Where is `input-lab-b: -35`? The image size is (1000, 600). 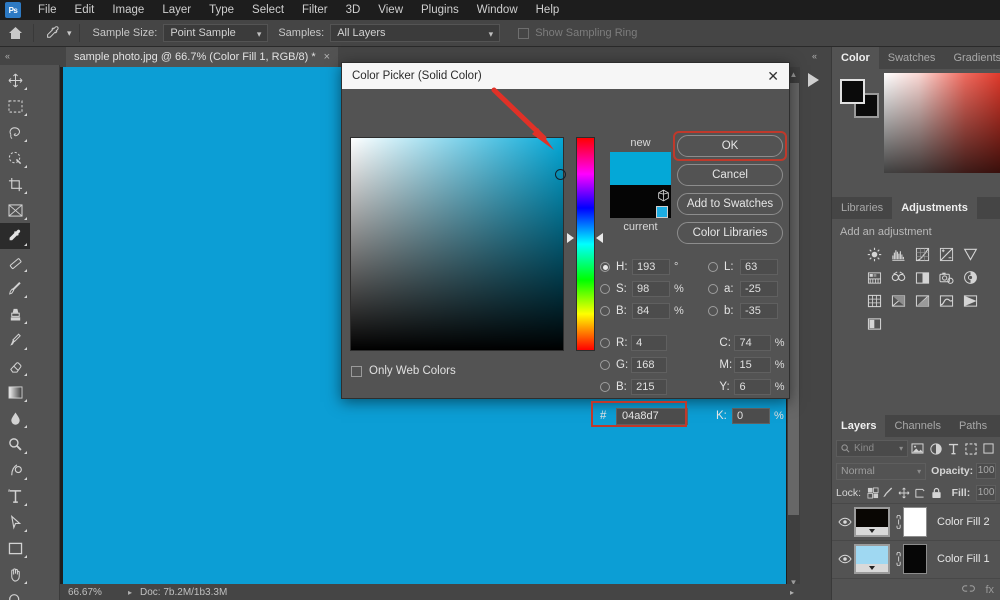
input-lab-b: -35 is located at coordinates (759, 311).